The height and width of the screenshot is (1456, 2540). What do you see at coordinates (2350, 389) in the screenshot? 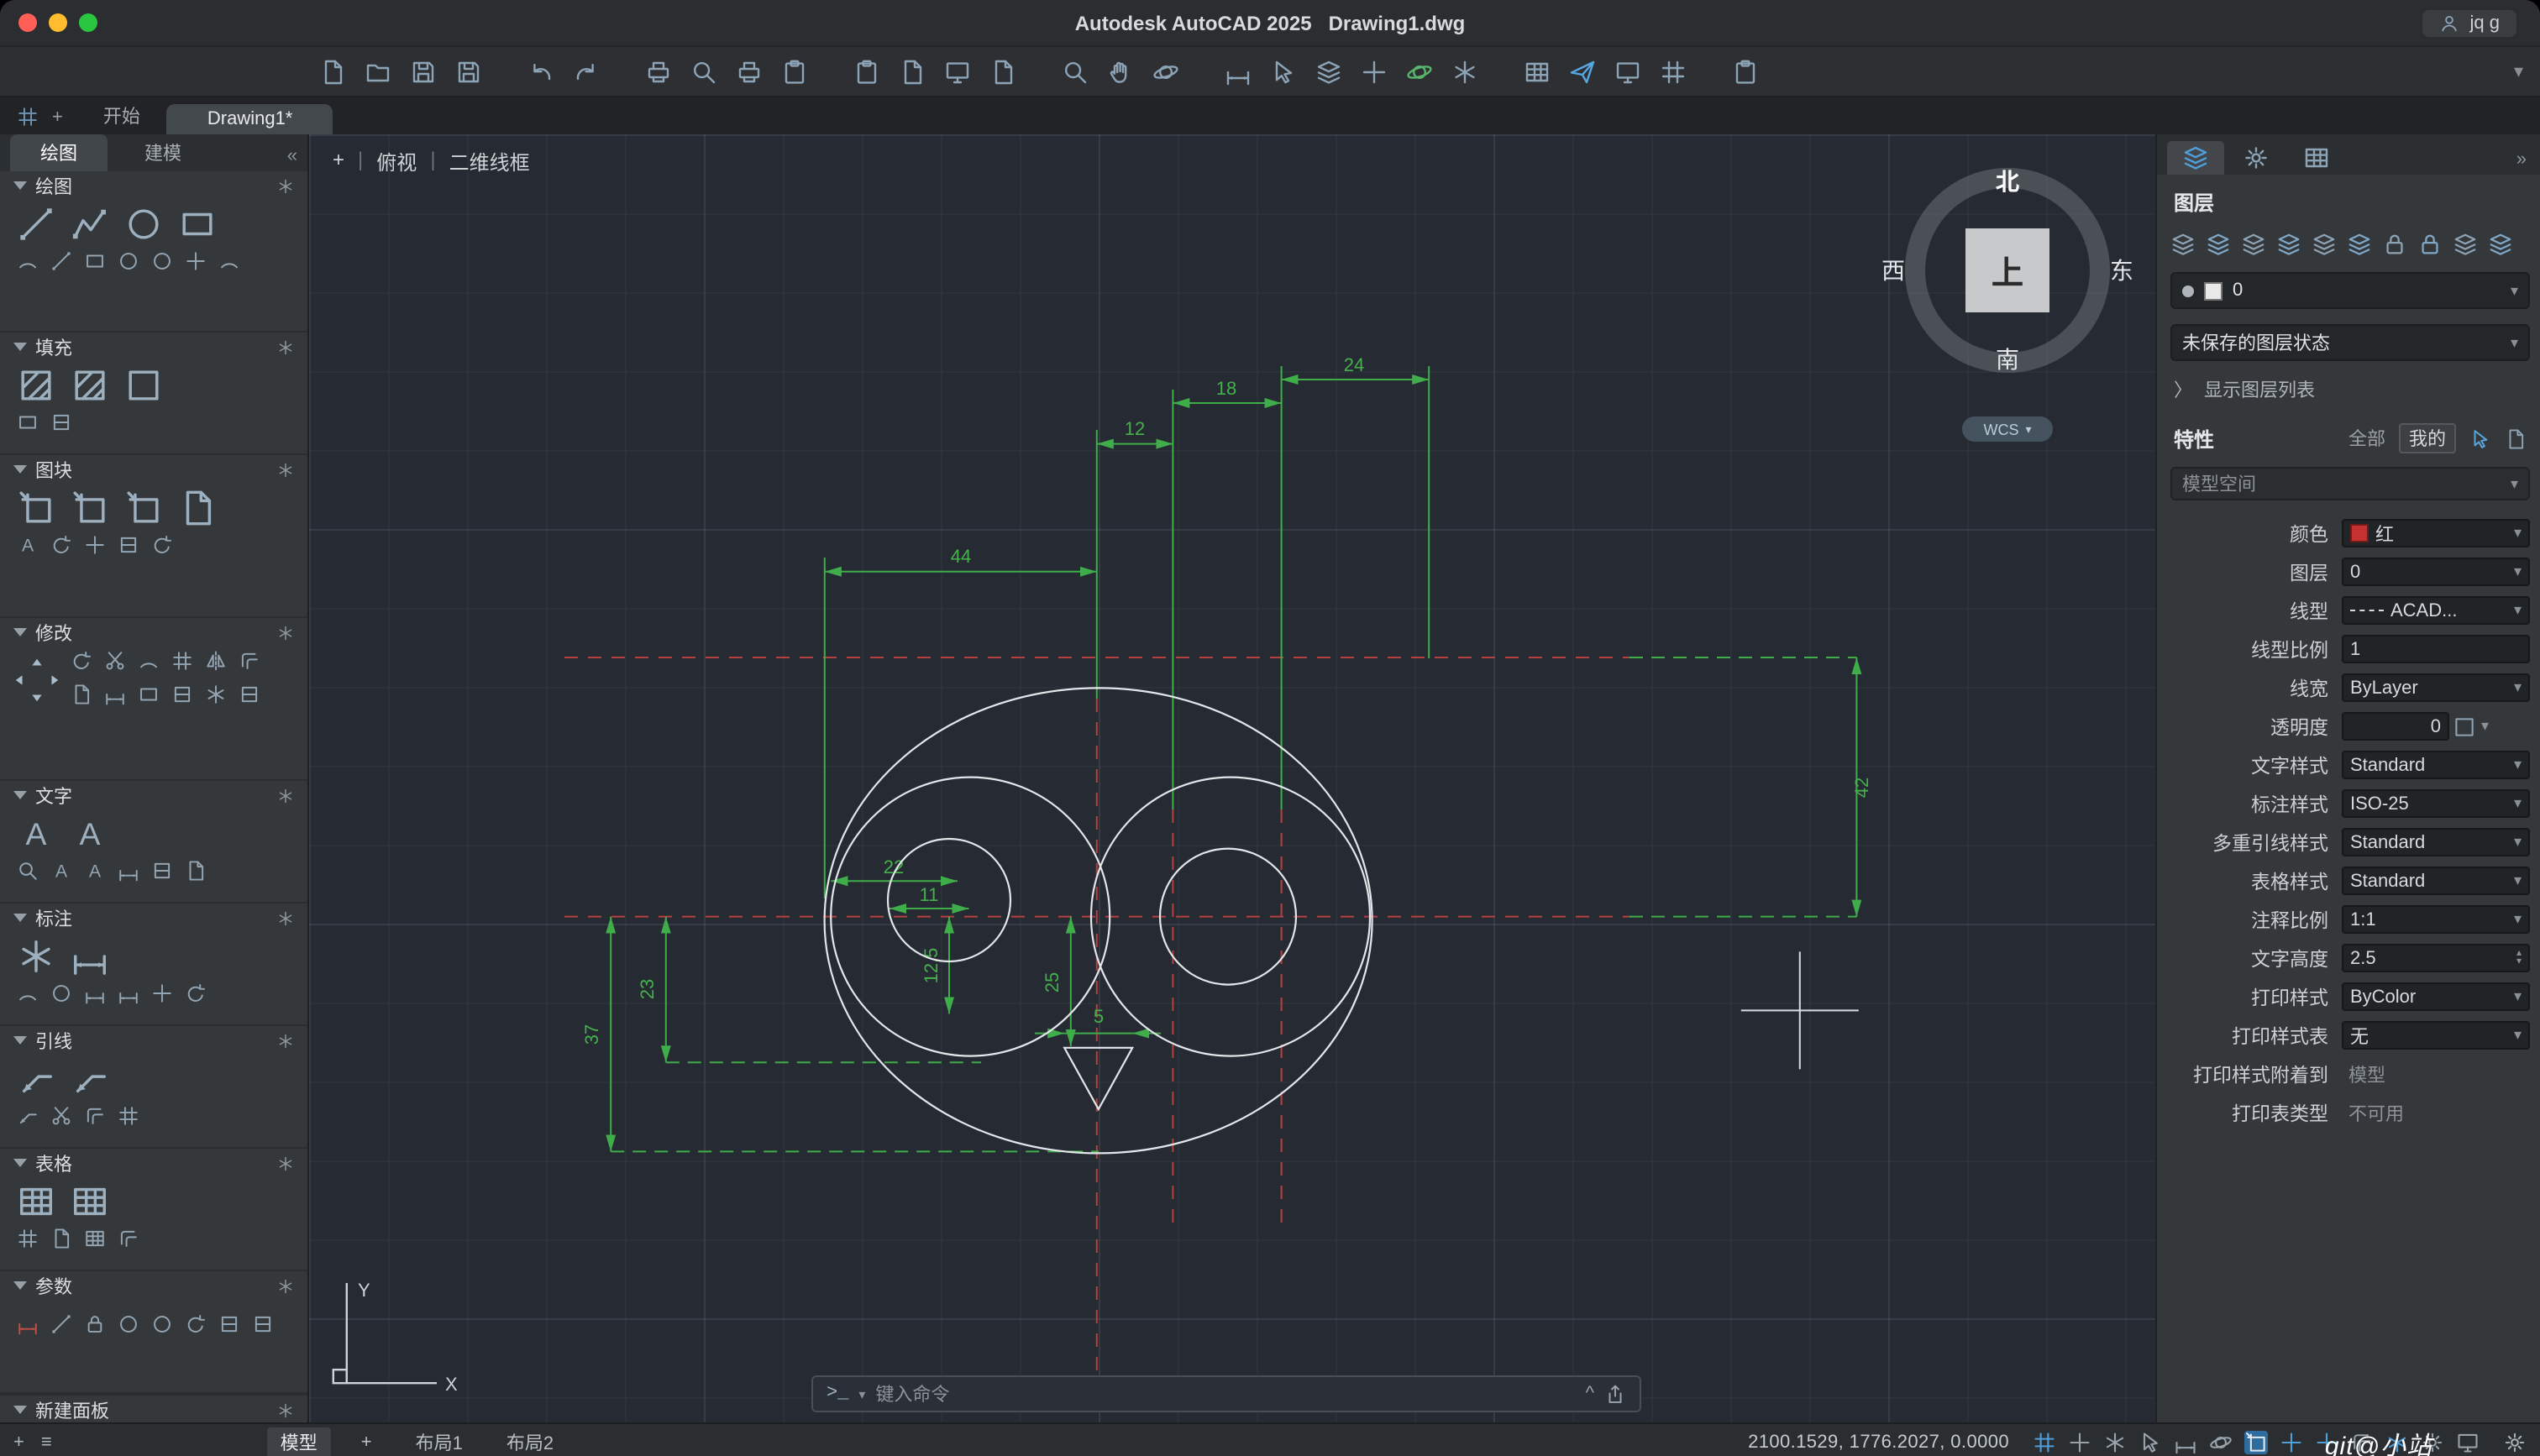
I see `show-layer-list-row: 〉 显示图层列表` at bounding box center [2350, 389].